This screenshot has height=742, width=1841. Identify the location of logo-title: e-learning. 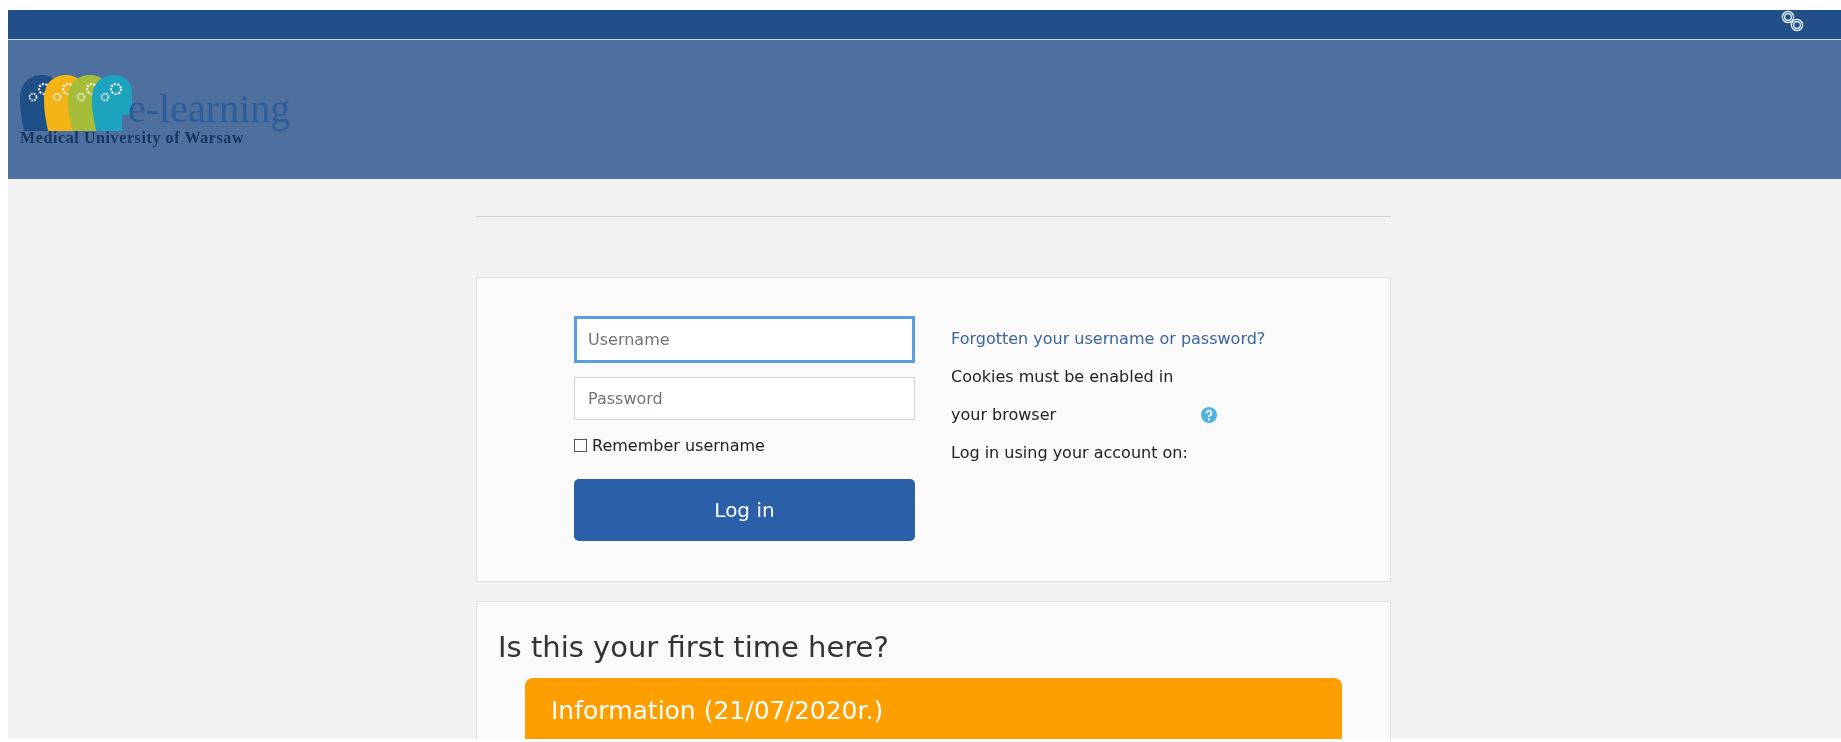
(209, 109).